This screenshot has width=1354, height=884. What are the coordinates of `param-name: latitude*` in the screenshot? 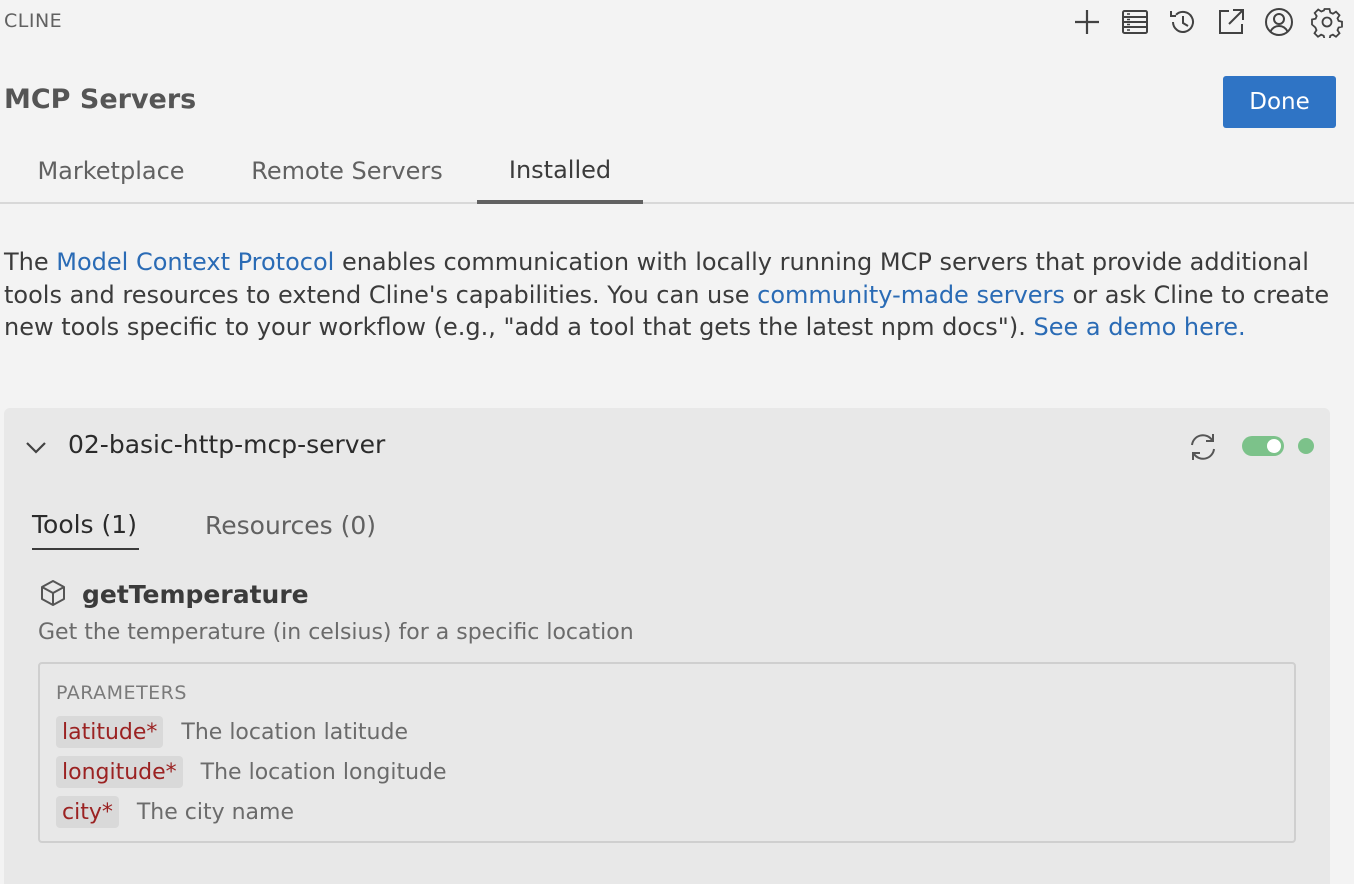 It's located at (110, 732).